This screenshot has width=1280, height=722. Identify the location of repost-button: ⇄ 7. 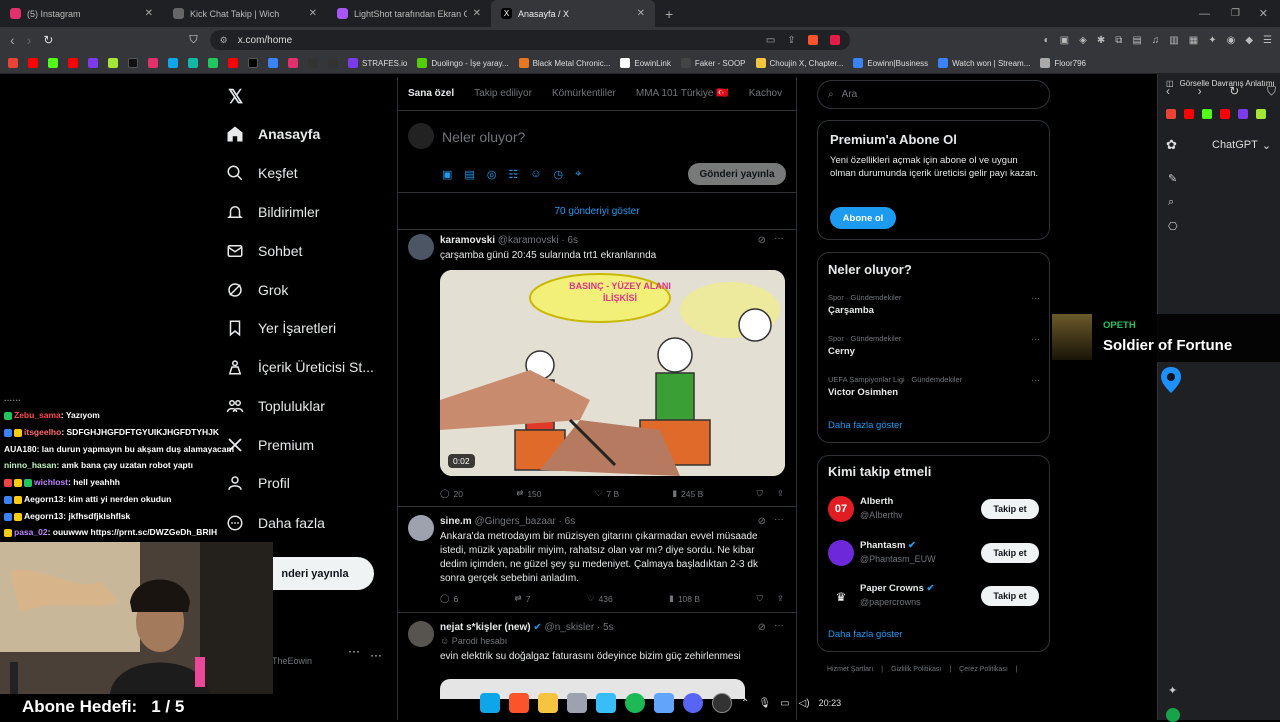
(523, 598).